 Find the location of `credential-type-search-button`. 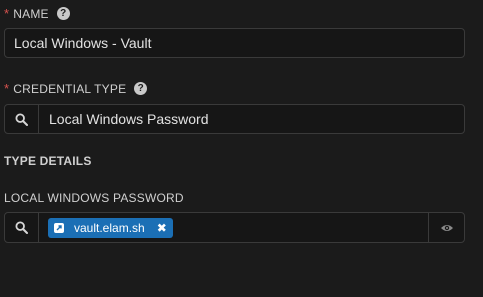

credential-type-search-button is located at coordinates (22, 119).